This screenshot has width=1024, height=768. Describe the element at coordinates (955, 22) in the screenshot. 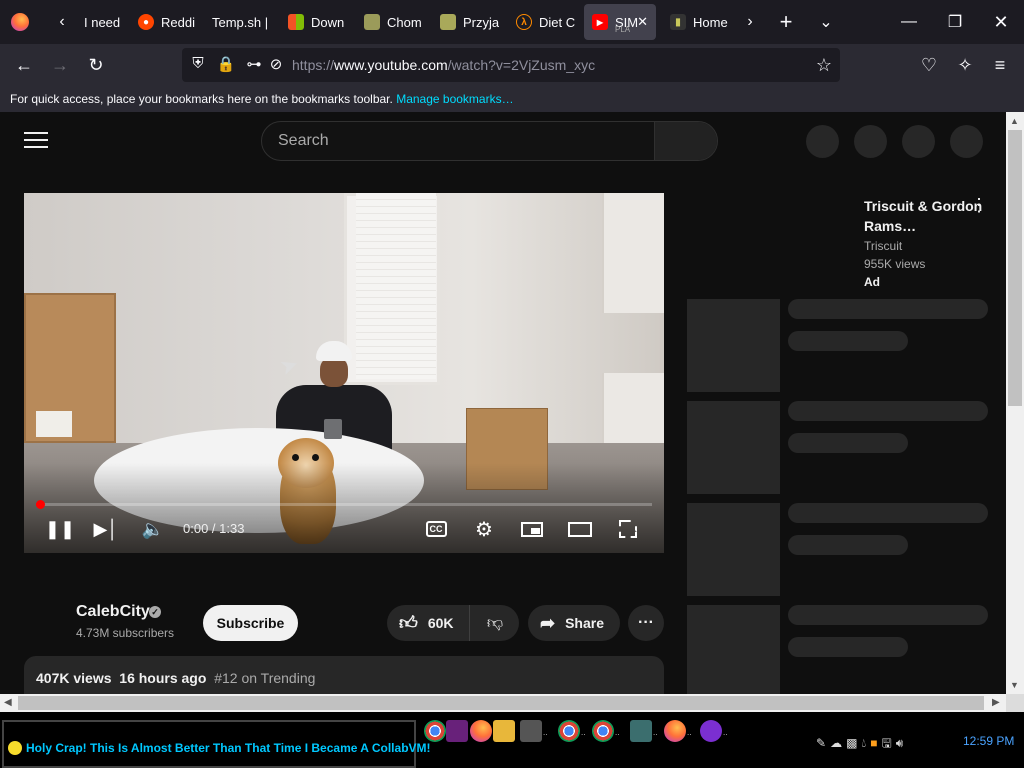

I see `restore-icon: ❐` at that location.